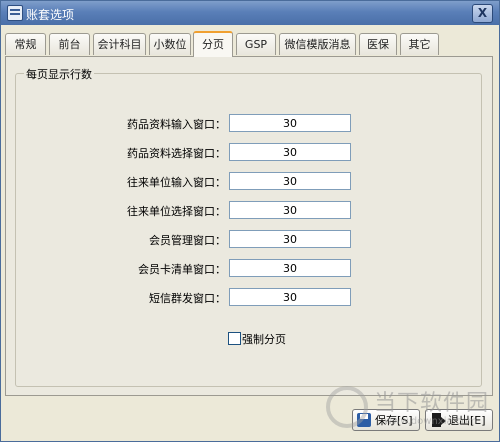  Describe the element at coordinates (467, 420) in the screenshot. I see `exit-button-label: 退出[E]` at that location.